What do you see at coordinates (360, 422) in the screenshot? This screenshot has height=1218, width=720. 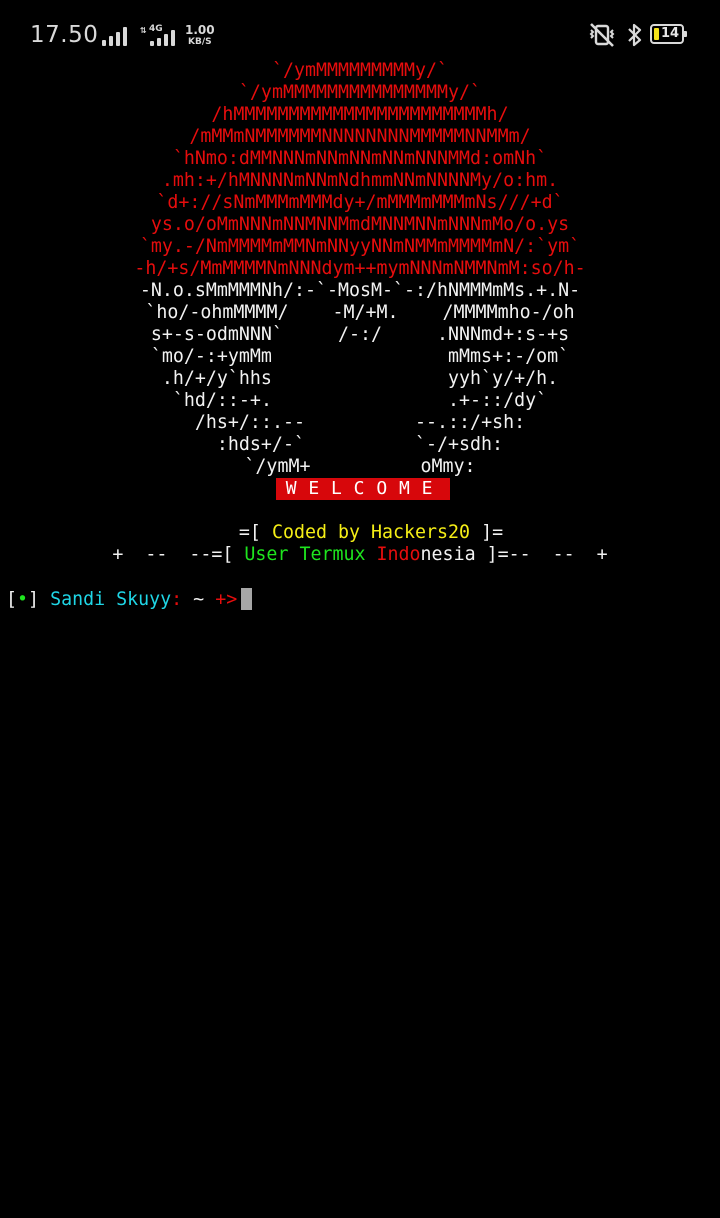 I see `ascii-art-line: /hs+/::.-- --.::/+sh:` at bounding box center [360, 422].